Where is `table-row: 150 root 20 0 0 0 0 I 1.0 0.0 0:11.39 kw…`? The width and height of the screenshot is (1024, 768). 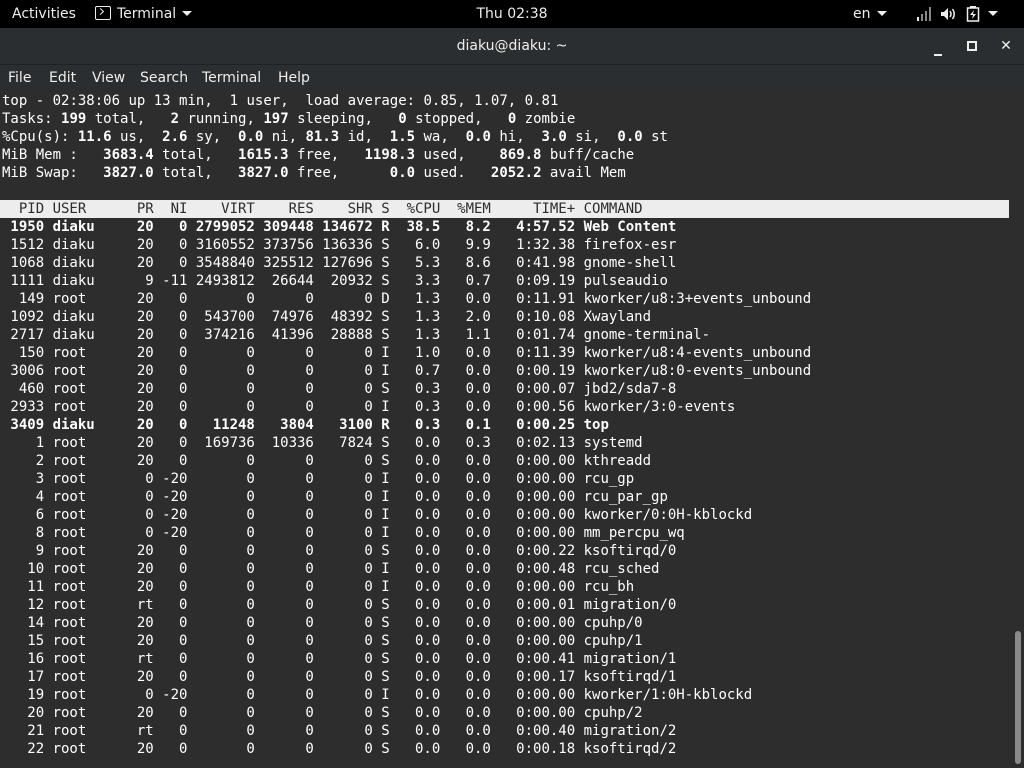
table-row: 150 root 20 0 0 0 0 I 1.0 0.0 0:11.39 kw… is located at coordinates (407, 353).